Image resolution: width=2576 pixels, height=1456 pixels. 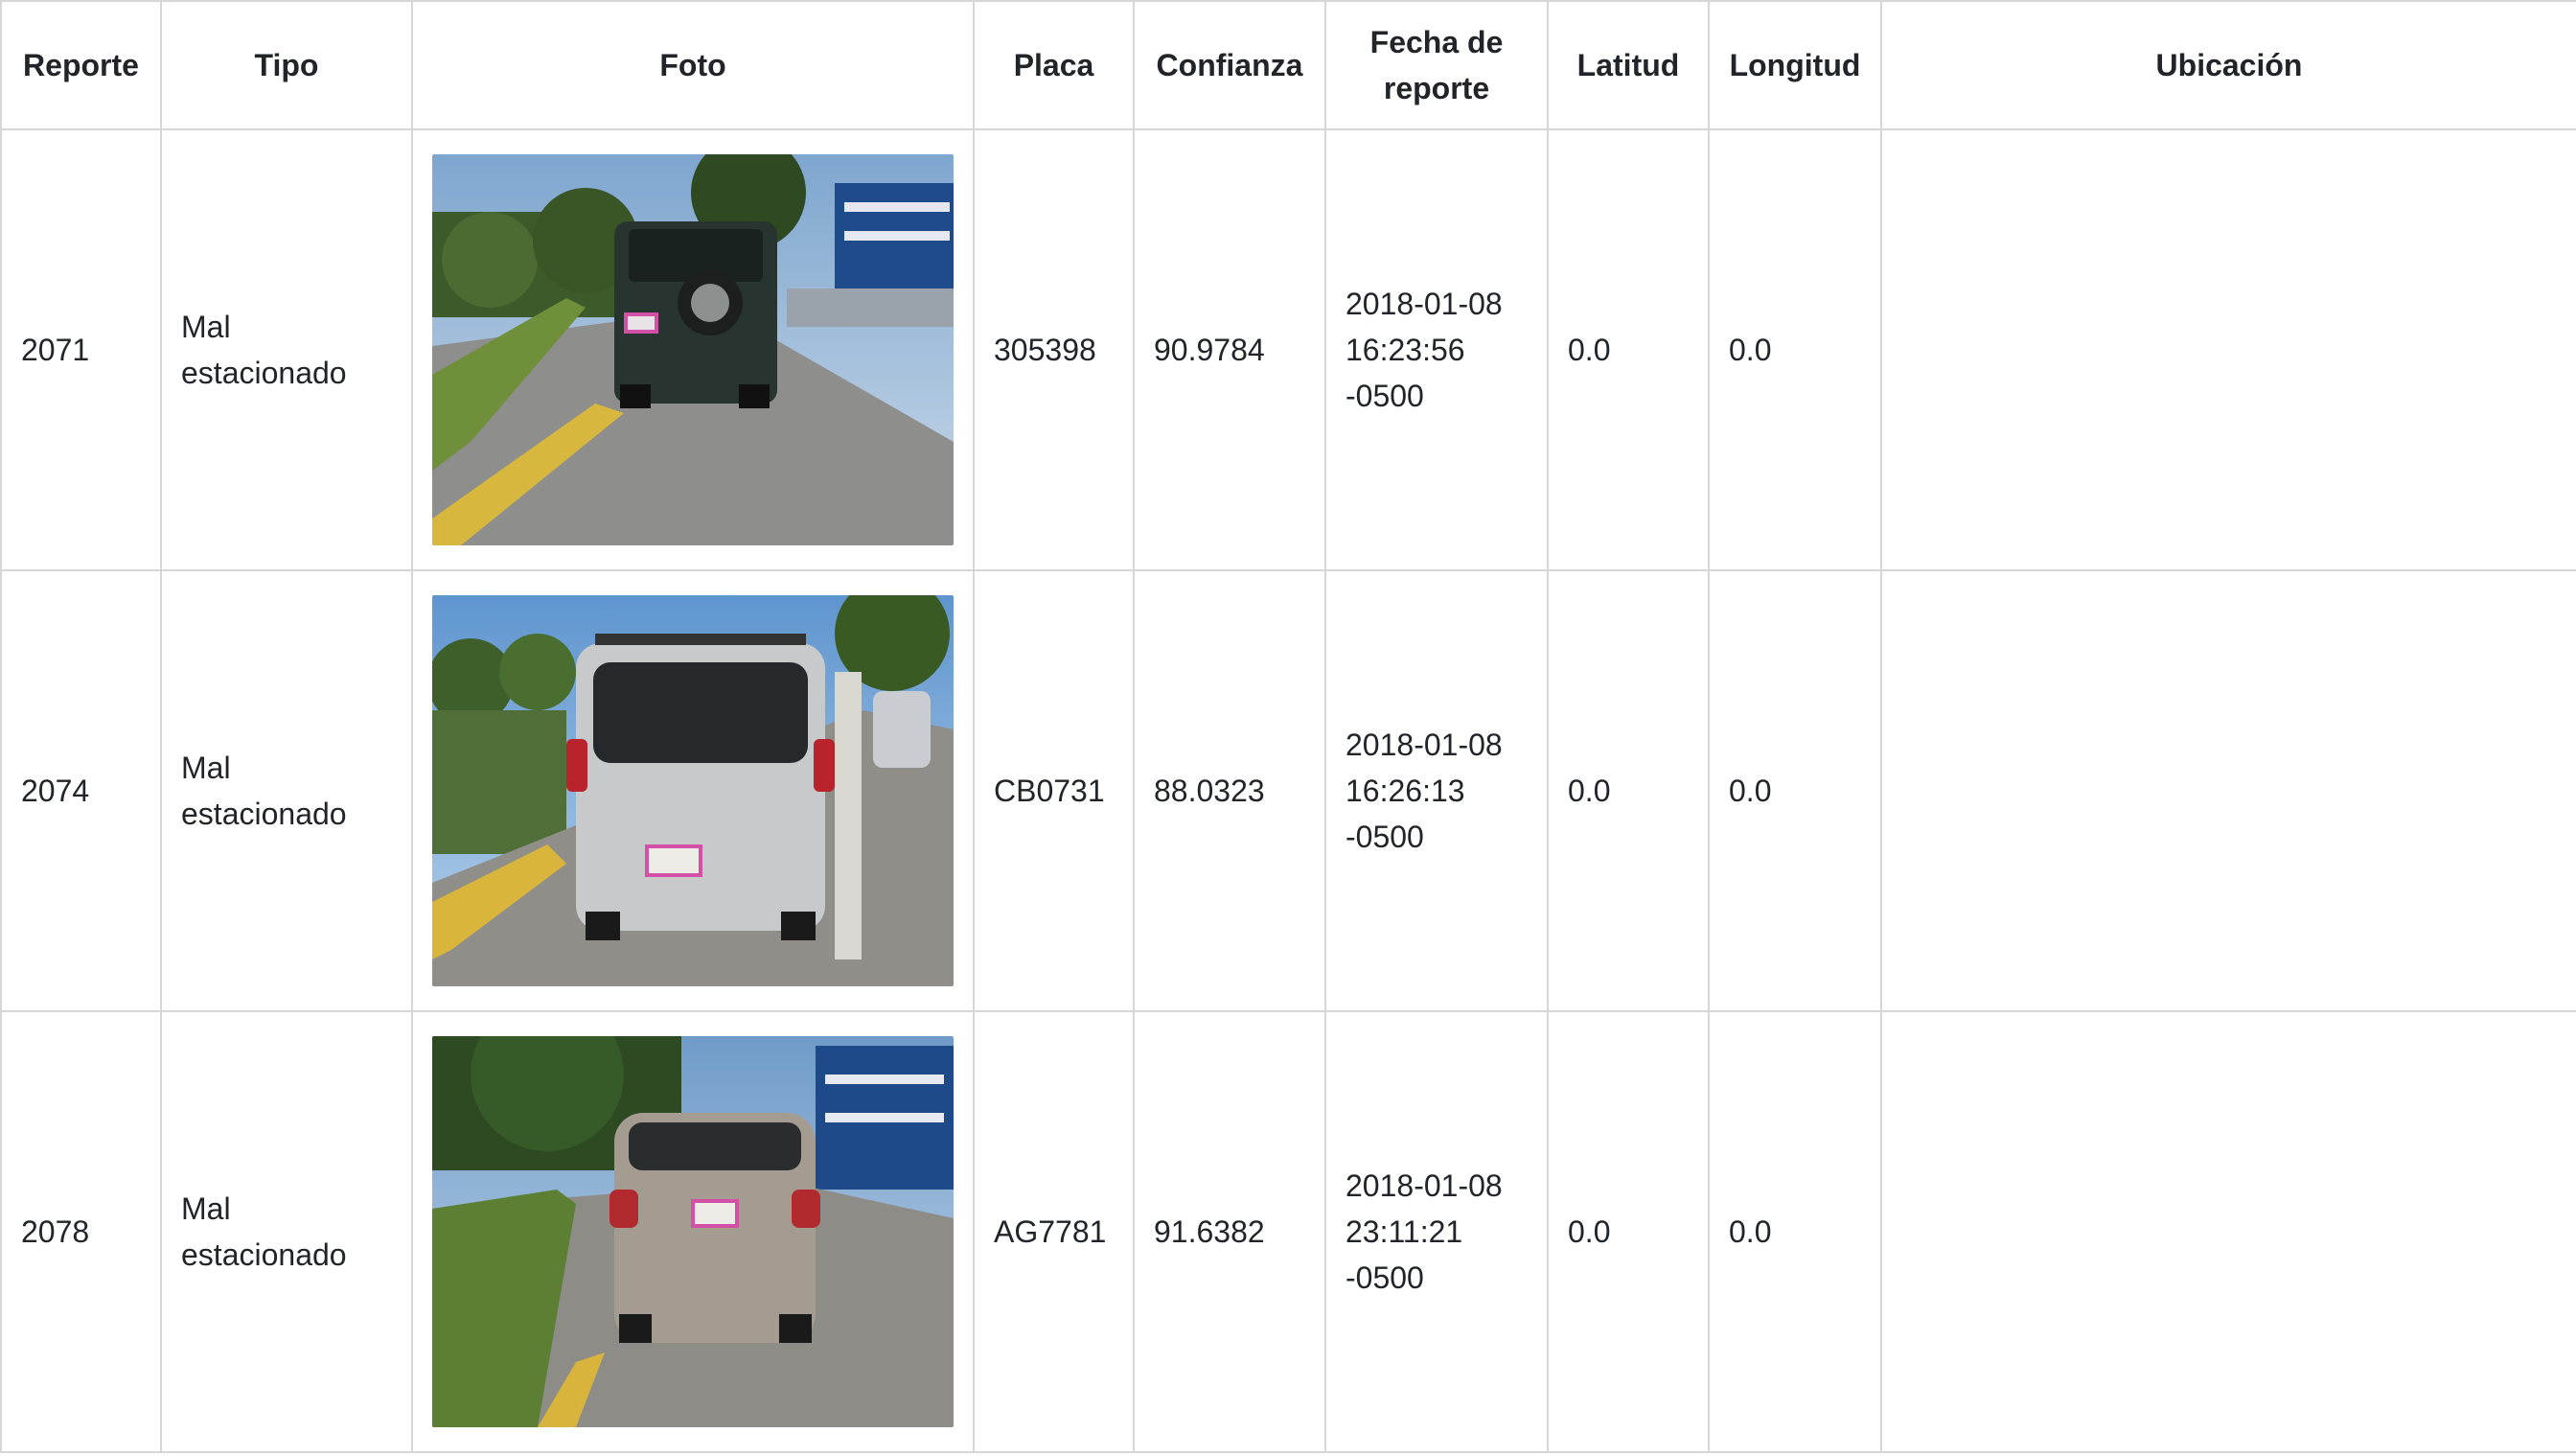 I want to click on header-longitud: Longitud, so click(x=1795, y=65).